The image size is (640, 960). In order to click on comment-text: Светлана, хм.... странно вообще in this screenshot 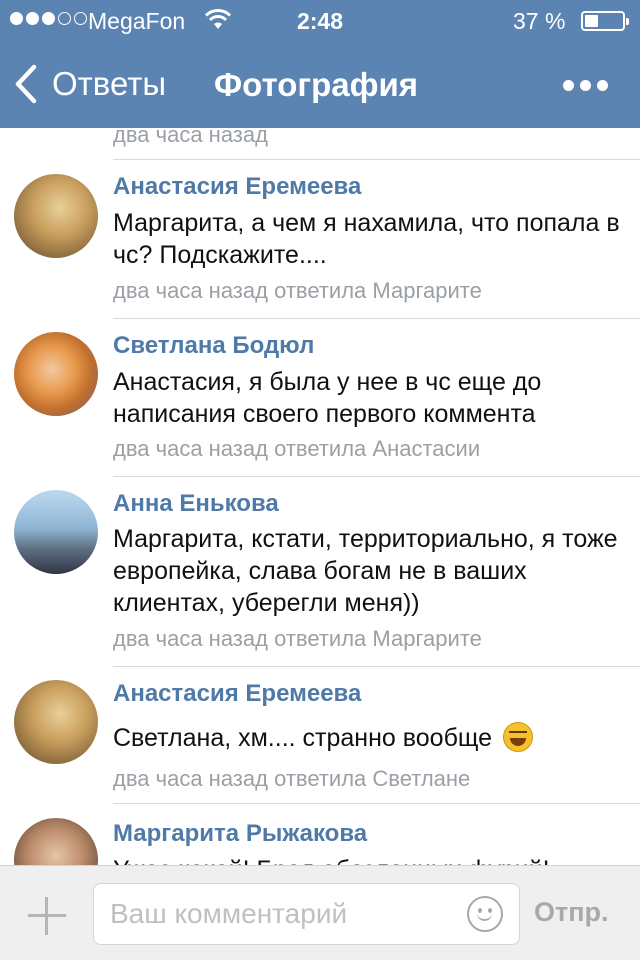, I will do `click(370, 738)`.